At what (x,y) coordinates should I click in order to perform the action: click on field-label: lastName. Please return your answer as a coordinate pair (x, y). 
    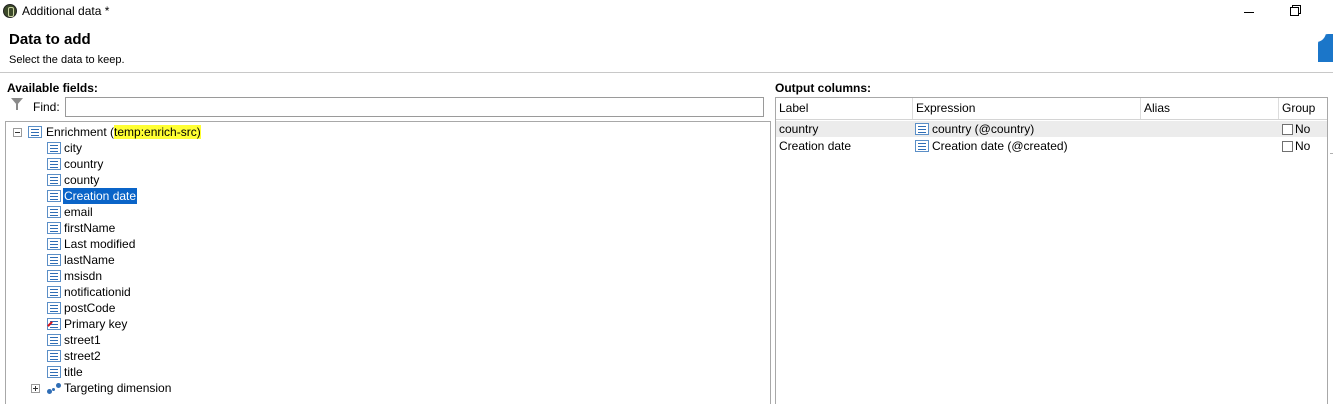
    Looking at the image, I should click on (89, 260).